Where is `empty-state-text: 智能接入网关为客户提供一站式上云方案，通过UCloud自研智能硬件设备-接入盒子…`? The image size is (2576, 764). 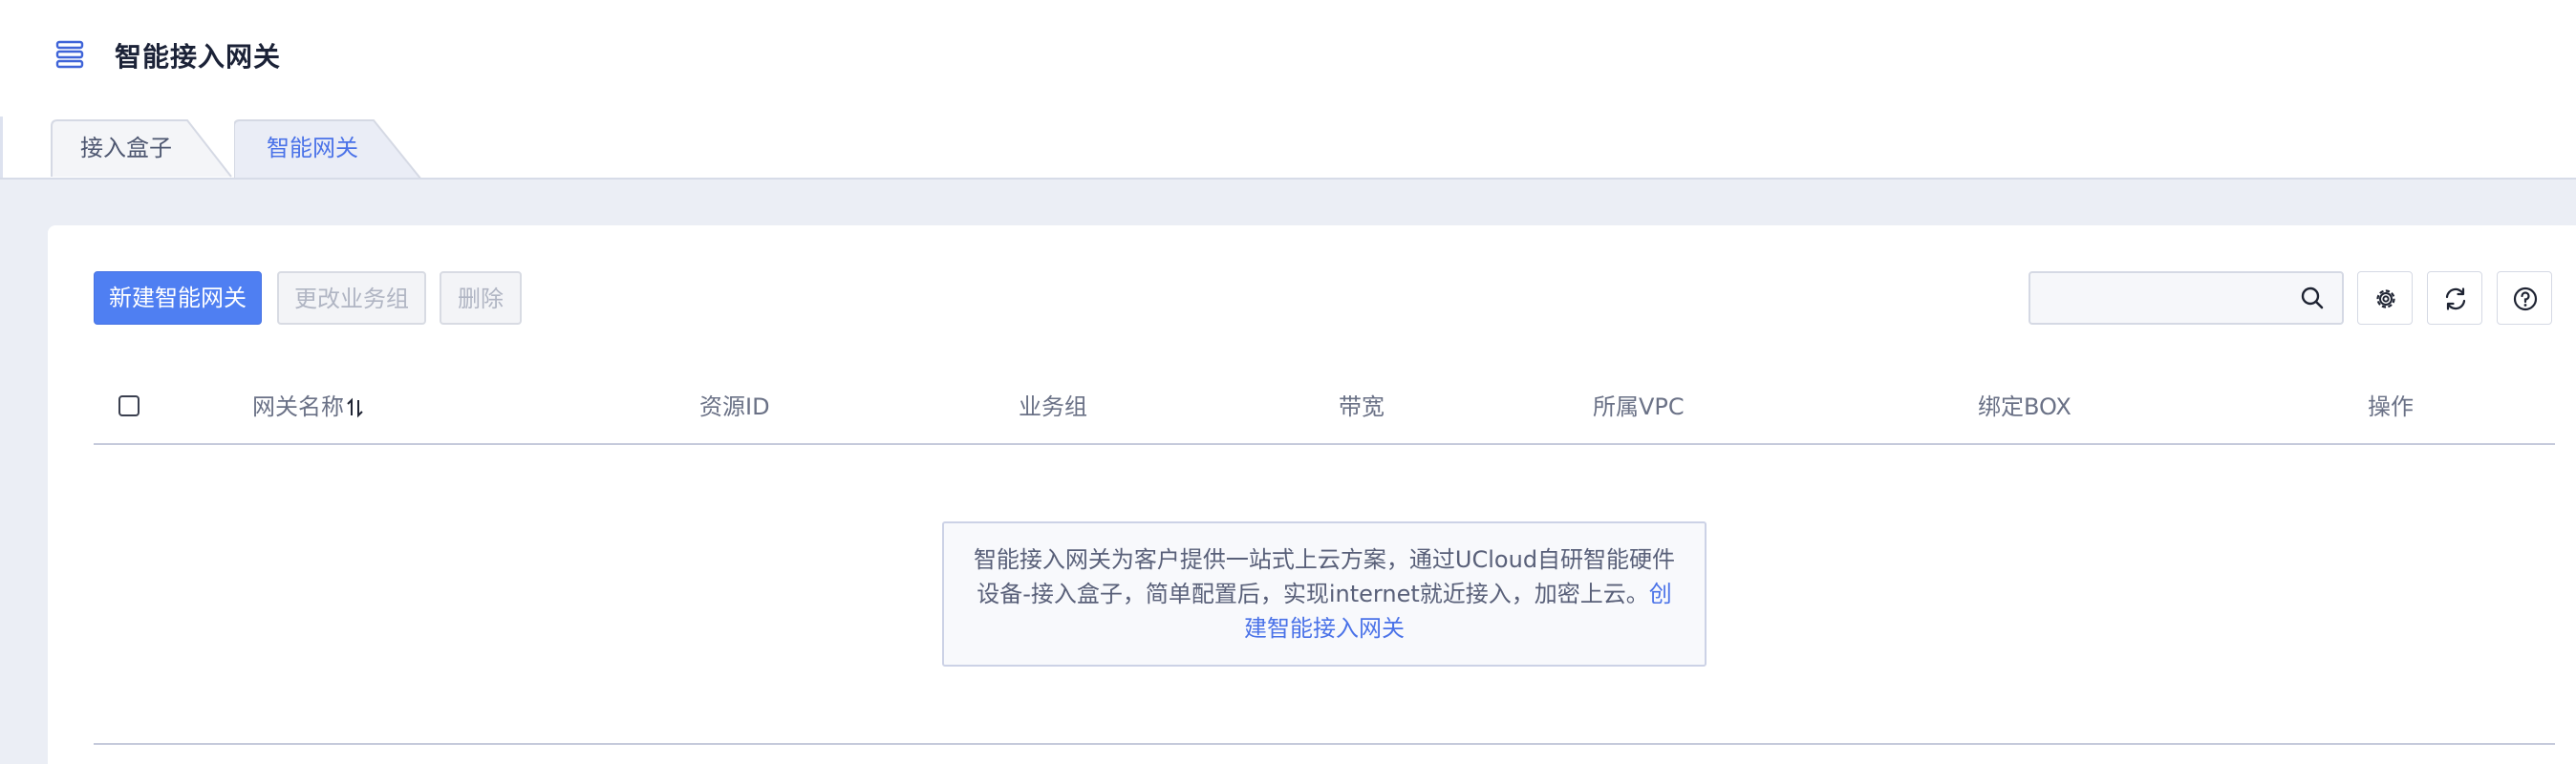 empty-state-text: 智能接入网关为客户提供一站式上云方案，通过UCloud自研智能硬件设备-接入盒子… is located at coordinates (1324, 576).